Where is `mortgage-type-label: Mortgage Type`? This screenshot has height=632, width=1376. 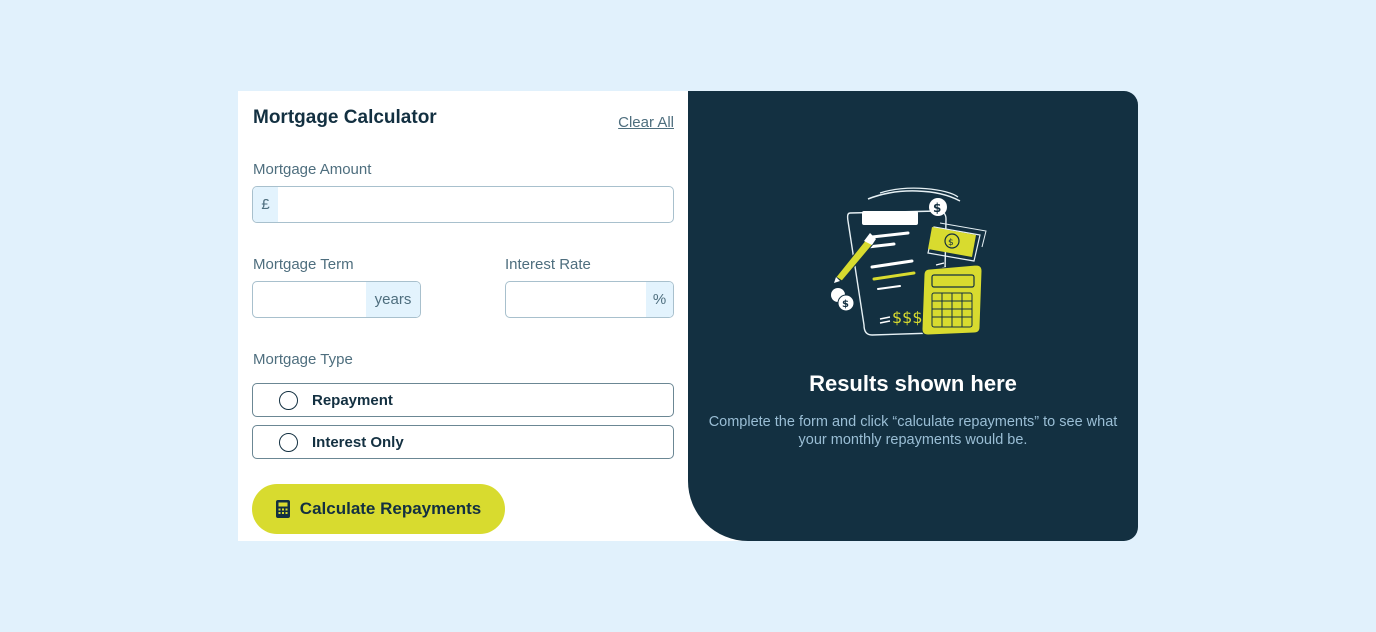
mortgage-type-label: Mortgage Type is located at coordinates (303, 359).